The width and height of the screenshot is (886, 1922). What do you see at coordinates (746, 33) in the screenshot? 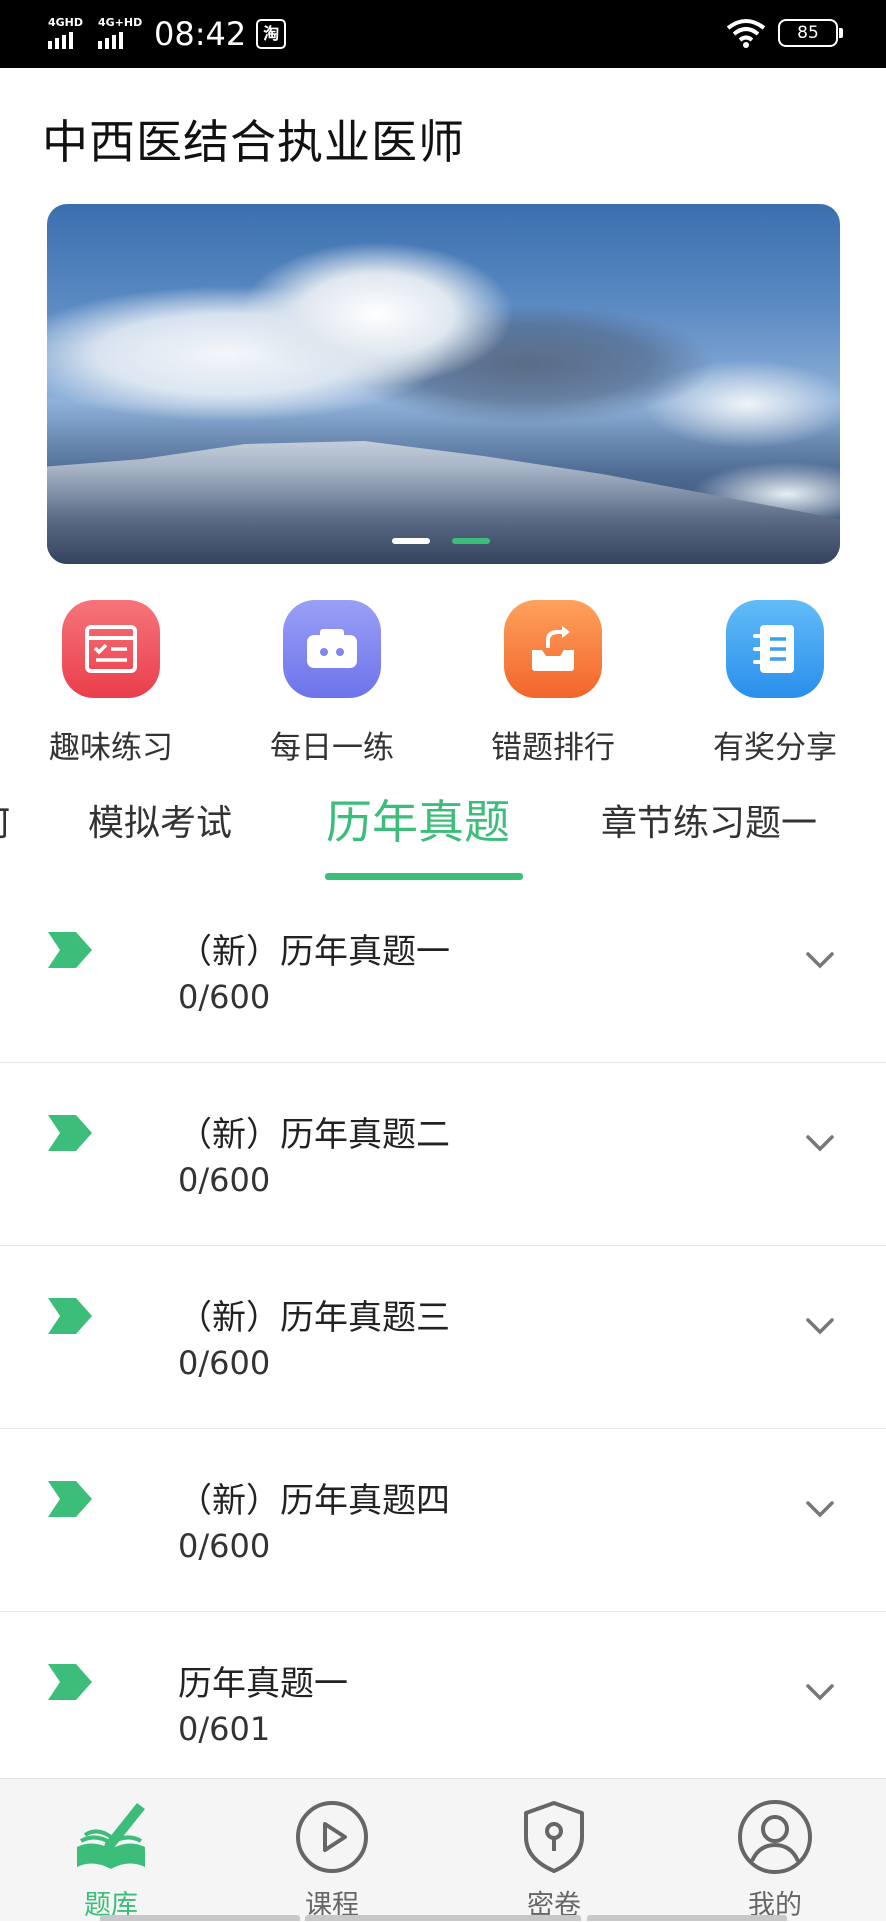
I see `wifi-icon` at bounding box center [746, 33].